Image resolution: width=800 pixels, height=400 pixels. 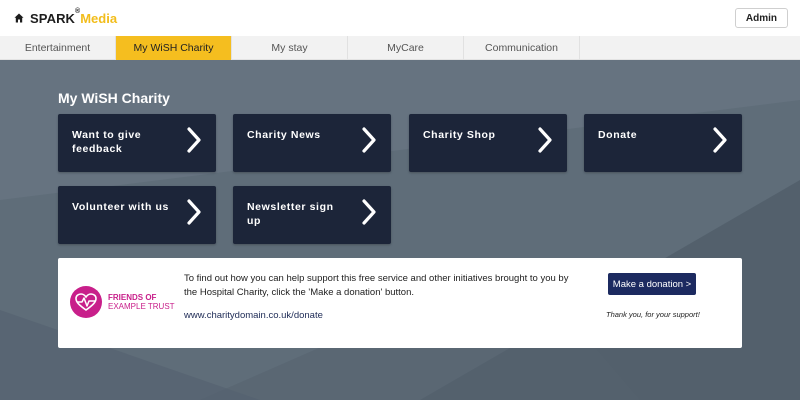 What do you see at coordinates (99, 18) in the screenshot?
I see `brand-media: Media` at bounding box center [99, 18].